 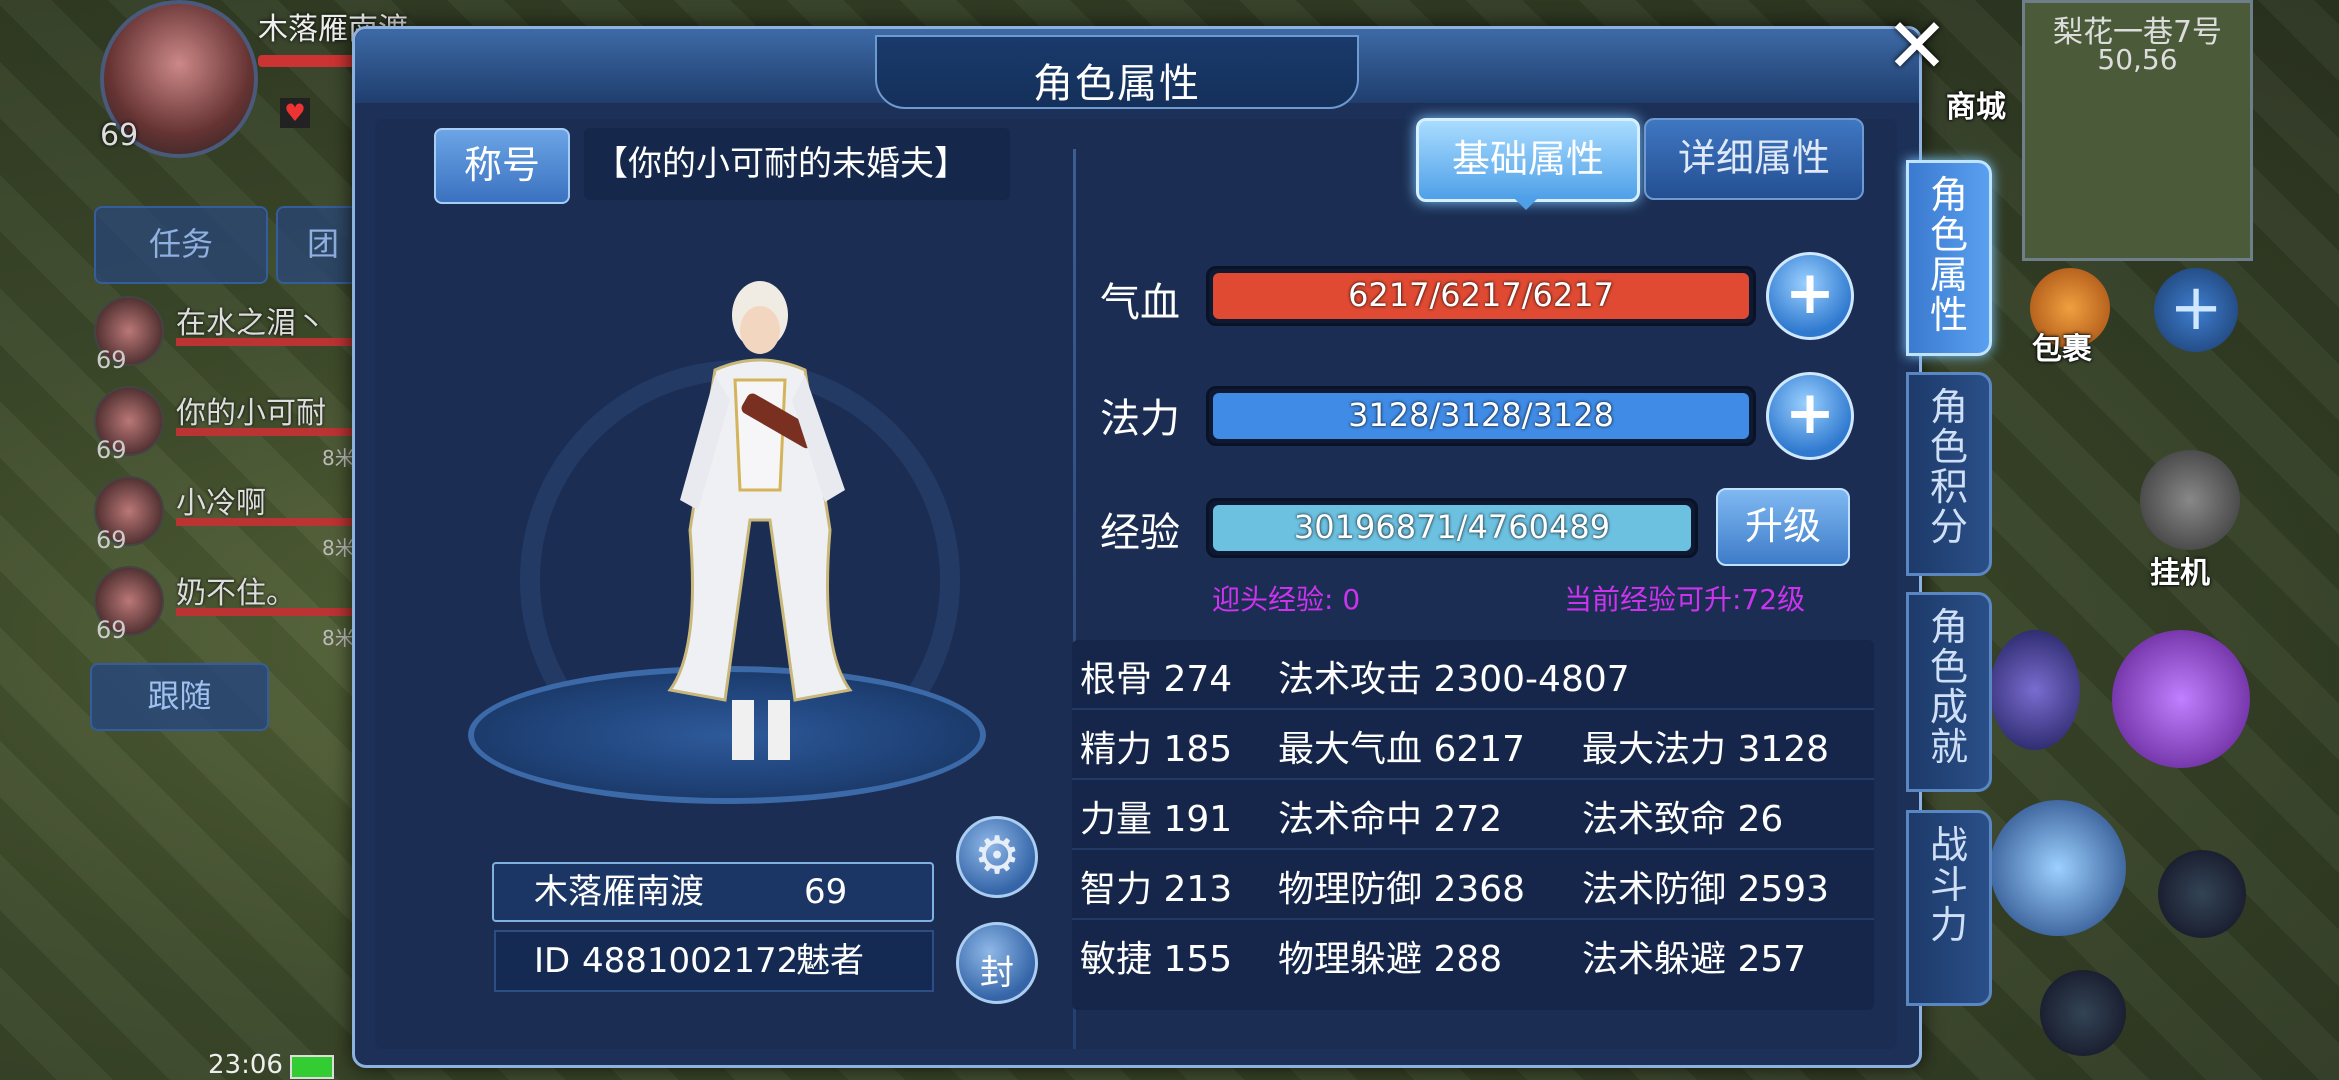 What do you see at coordinates (251, 323) in the screenshot?
I see `team-member-name: 在水之湄丶` at bounding box center [251, 323].